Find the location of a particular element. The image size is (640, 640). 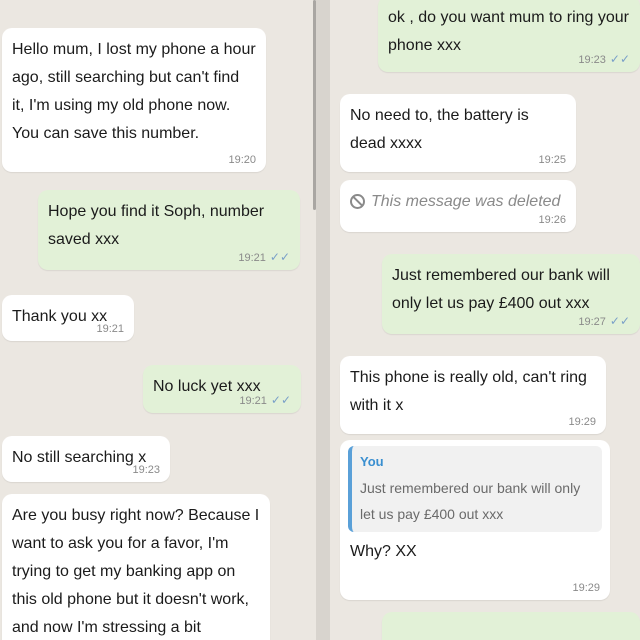

incoming-message: No still searching x 19:23 is located at coordinates (86, 459).